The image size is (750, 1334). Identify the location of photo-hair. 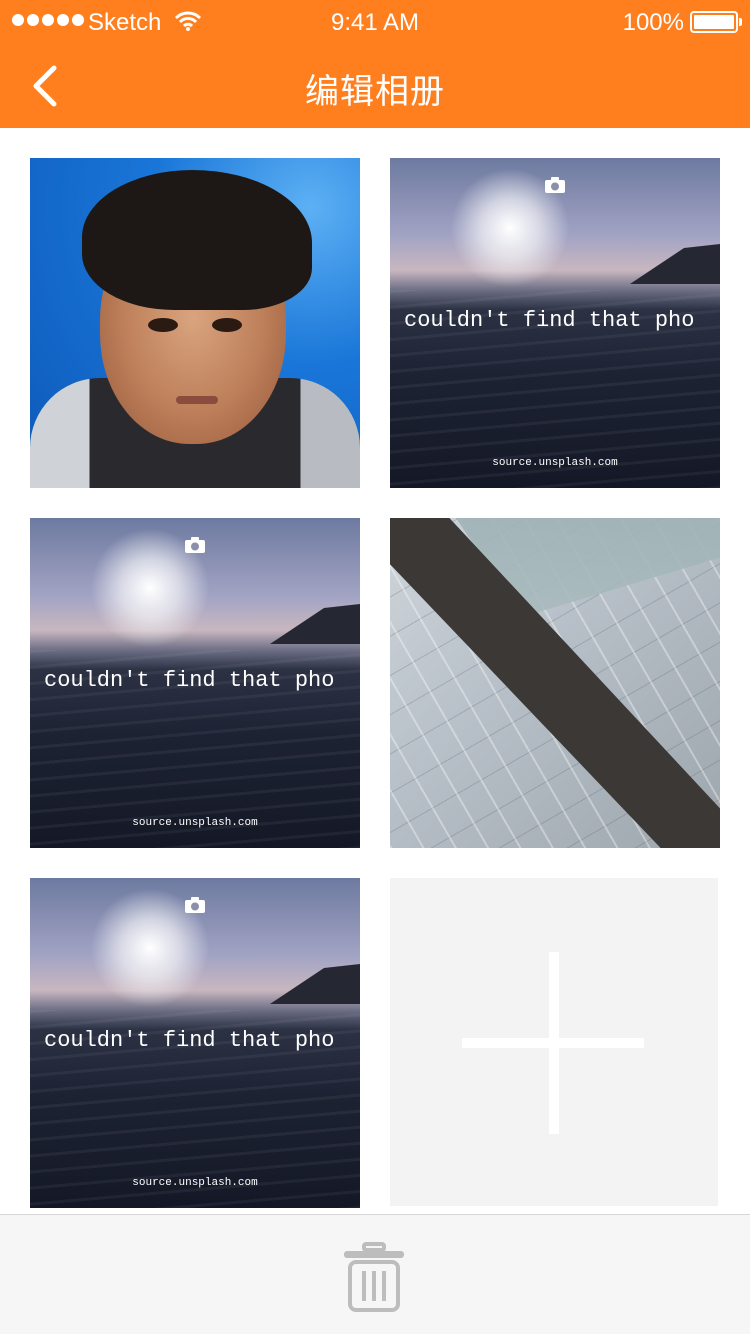
(197, 240).